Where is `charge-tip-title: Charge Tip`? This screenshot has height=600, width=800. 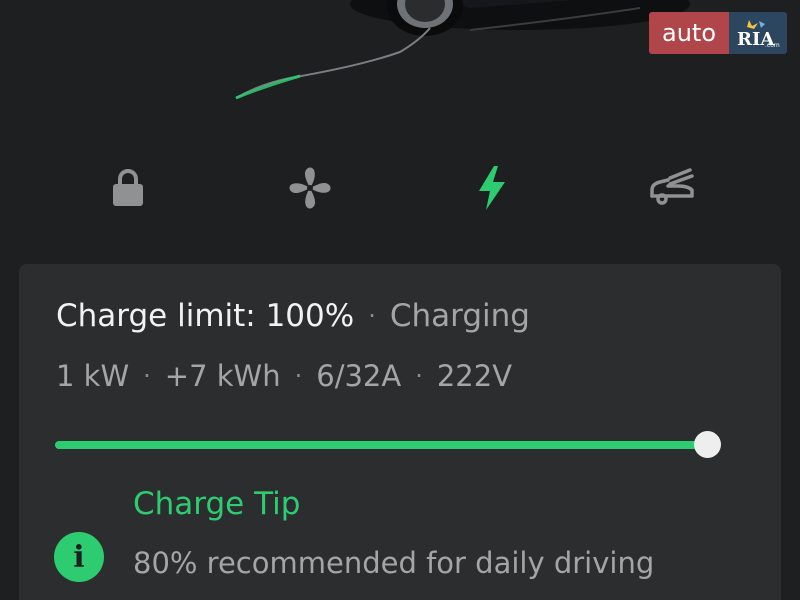
charge-tip-title: Charge Tip is located at coordinates (217, 504).